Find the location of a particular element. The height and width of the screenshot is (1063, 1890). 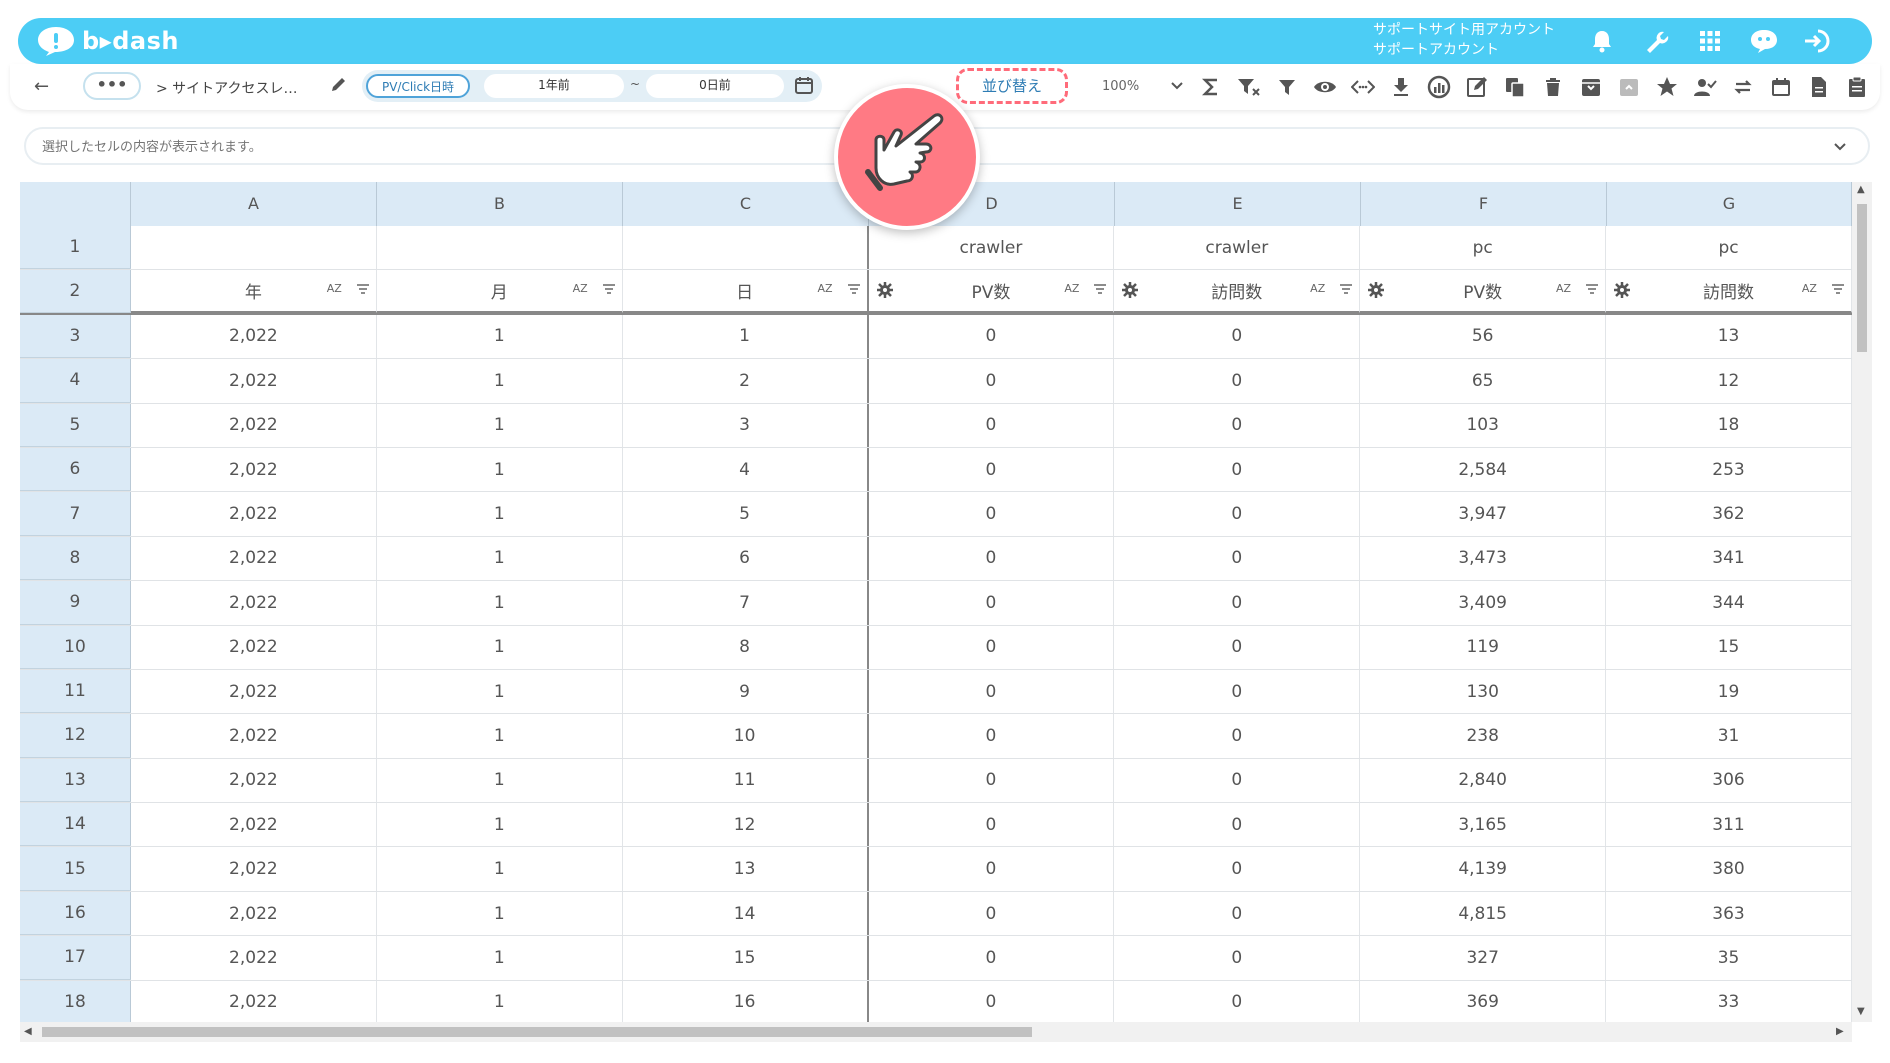

bell-icon is located at coordinates (1602, 41).